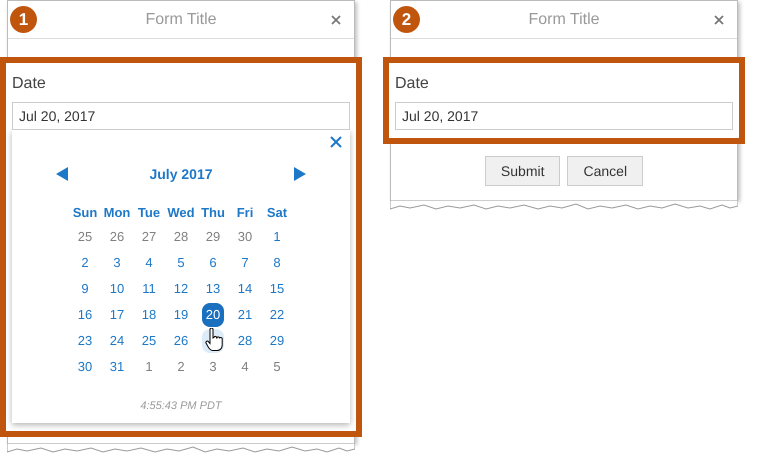 The width and height of the screenshot is (776, 472). I want to click on calendar-day: 16, so click(85, 315).